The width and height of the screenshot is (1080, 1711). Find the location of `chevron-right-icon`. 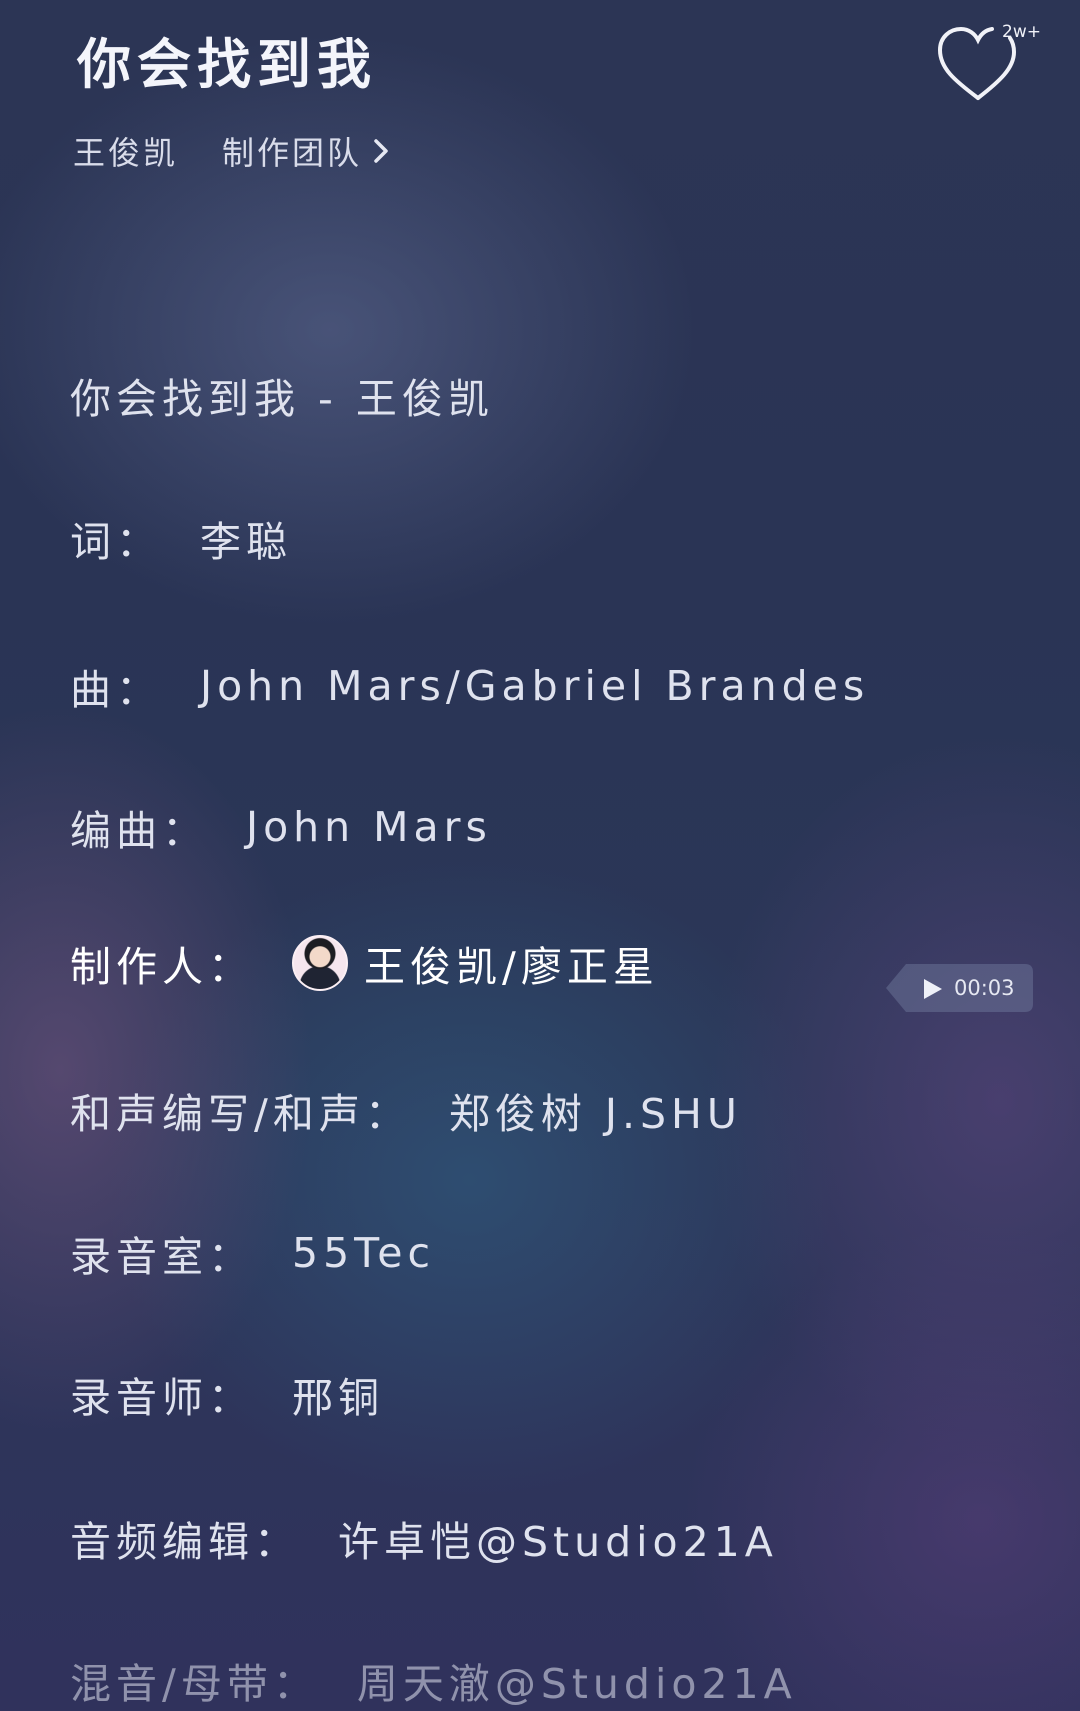

chevron-right-icon is located at coordinates (381, 151).